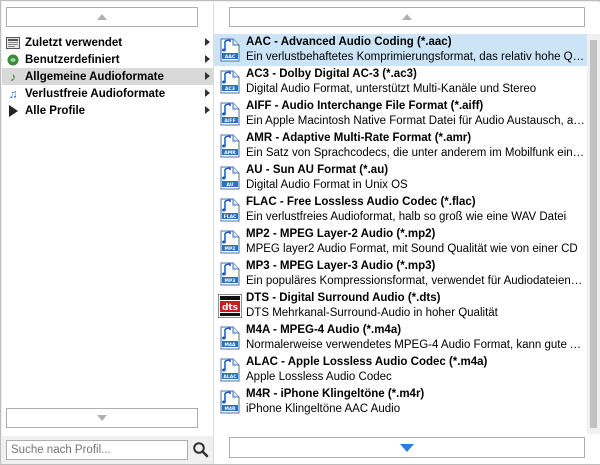  What do you see at coordinates (13, 76) in the screenshot?
I see `music-note-icon: ♪` at bounding box center [13, 76].